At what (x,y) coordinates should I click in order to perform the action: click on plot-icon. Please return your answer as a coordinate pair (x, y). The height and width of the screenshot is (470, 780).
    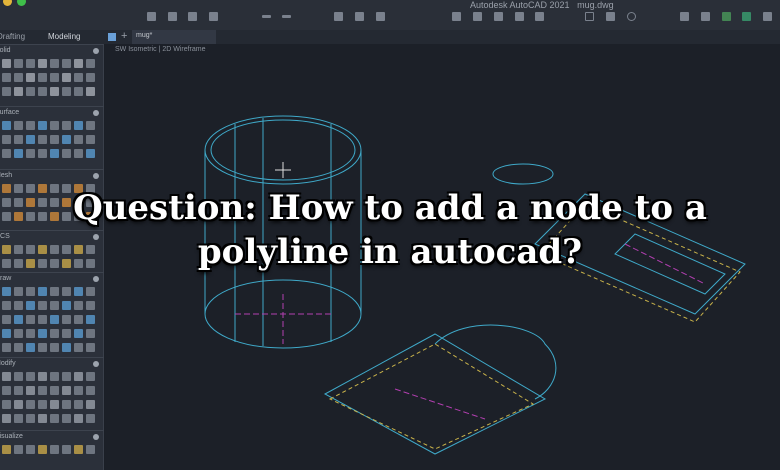
    Looking at the image, I should click on (359, 16).